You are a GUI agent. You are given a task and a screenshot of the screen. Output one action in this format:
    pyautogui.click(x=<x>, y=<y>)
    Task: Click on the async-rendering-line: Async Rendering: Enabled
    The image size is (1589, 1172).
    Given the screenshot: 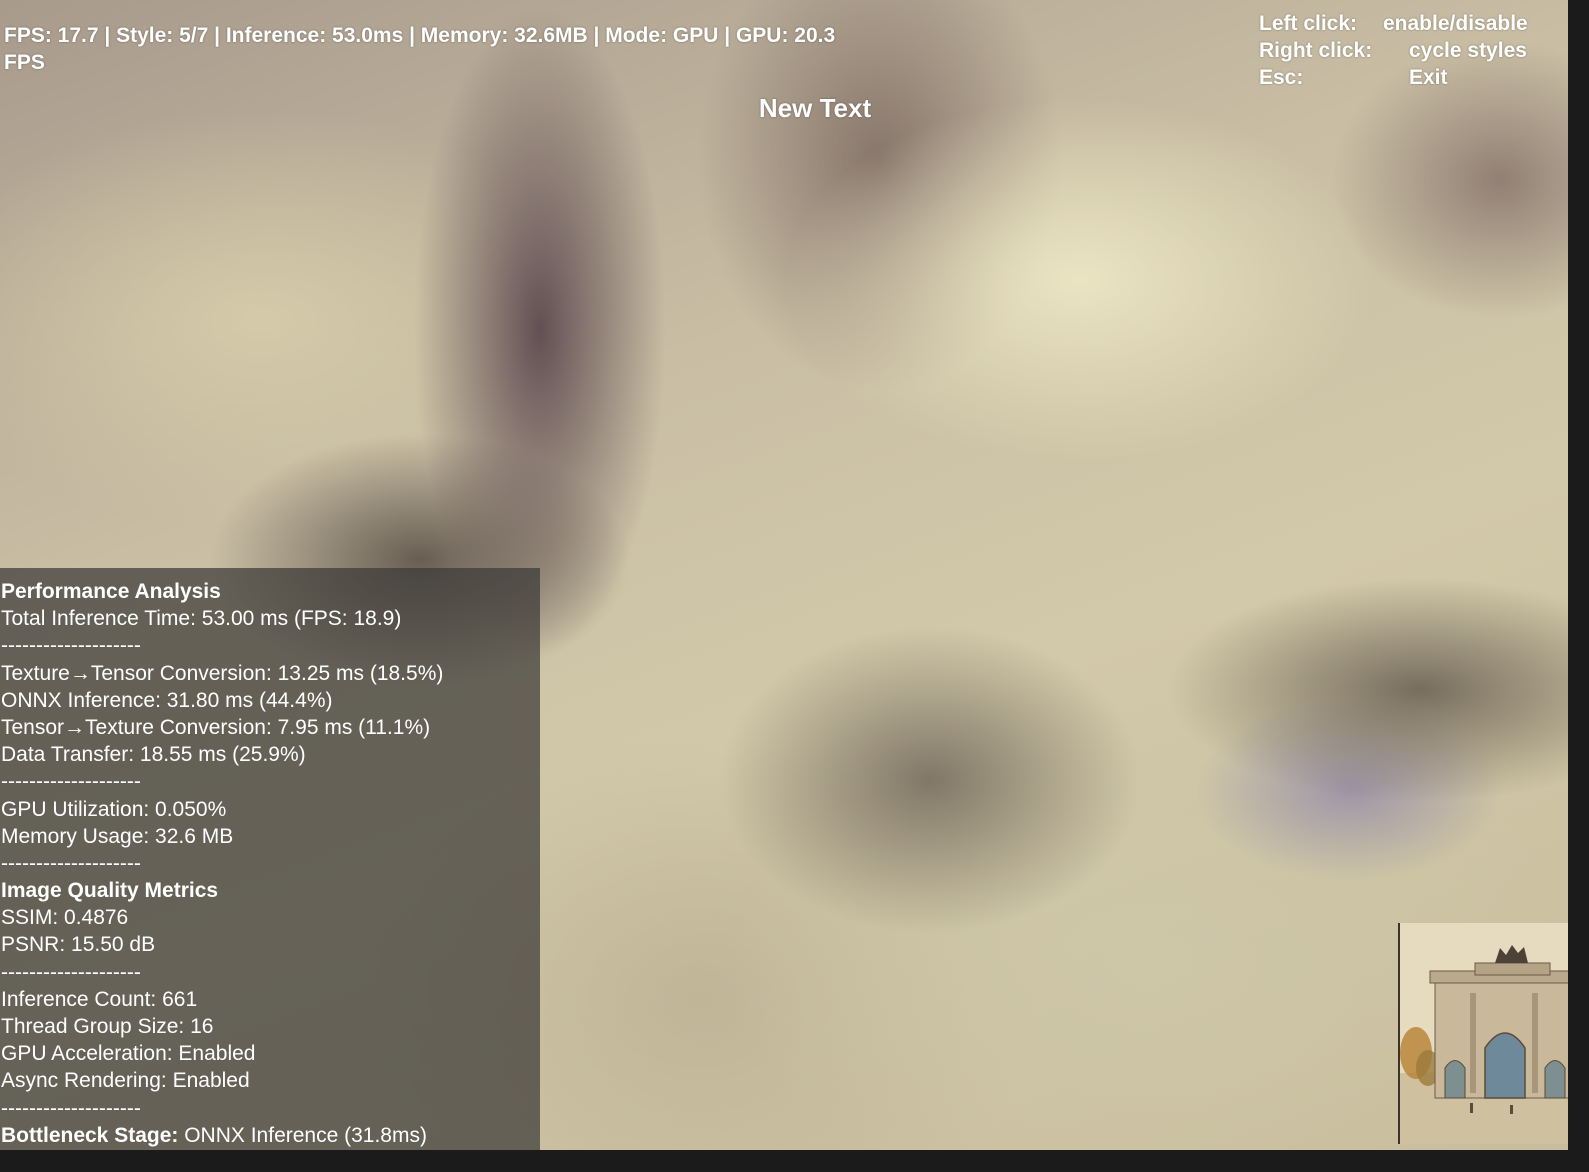 What is the action you would take?
    pyautogui.click(x=125, y=1081)
    